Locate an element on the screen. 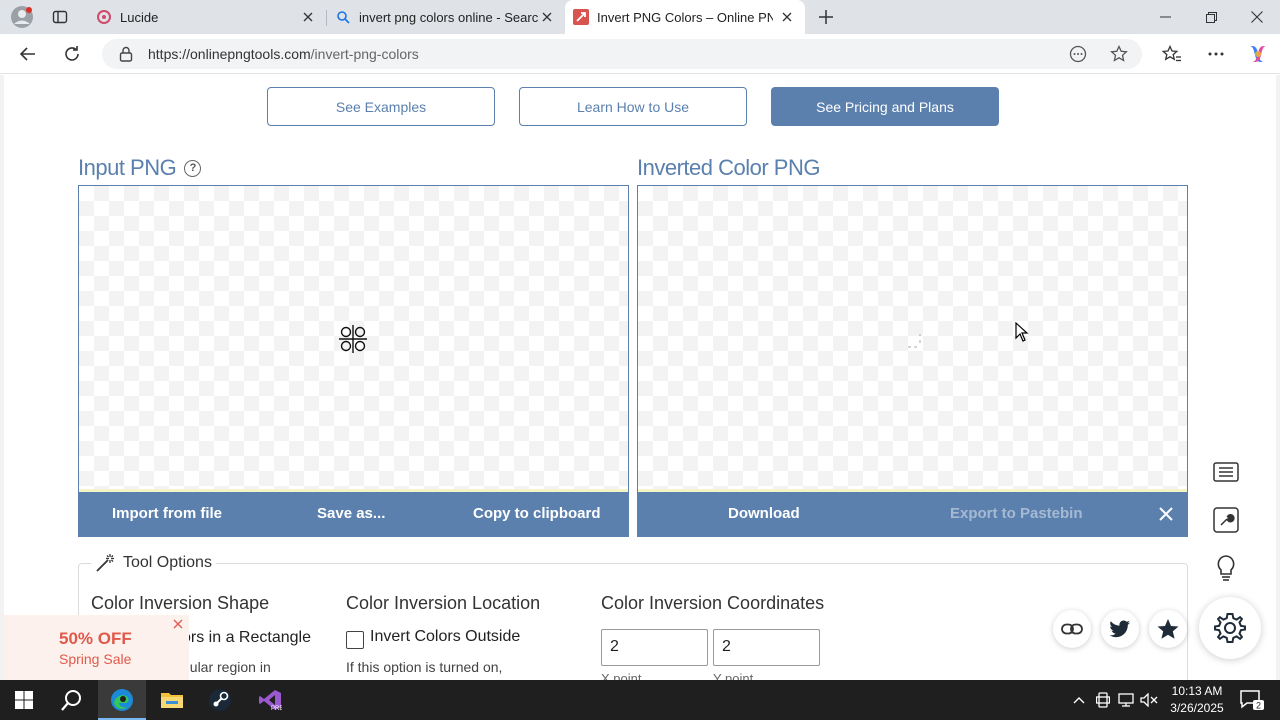 This screenshot has height=720, width=1280. lucide-favicon-icon is located at coordinates (104, 17).